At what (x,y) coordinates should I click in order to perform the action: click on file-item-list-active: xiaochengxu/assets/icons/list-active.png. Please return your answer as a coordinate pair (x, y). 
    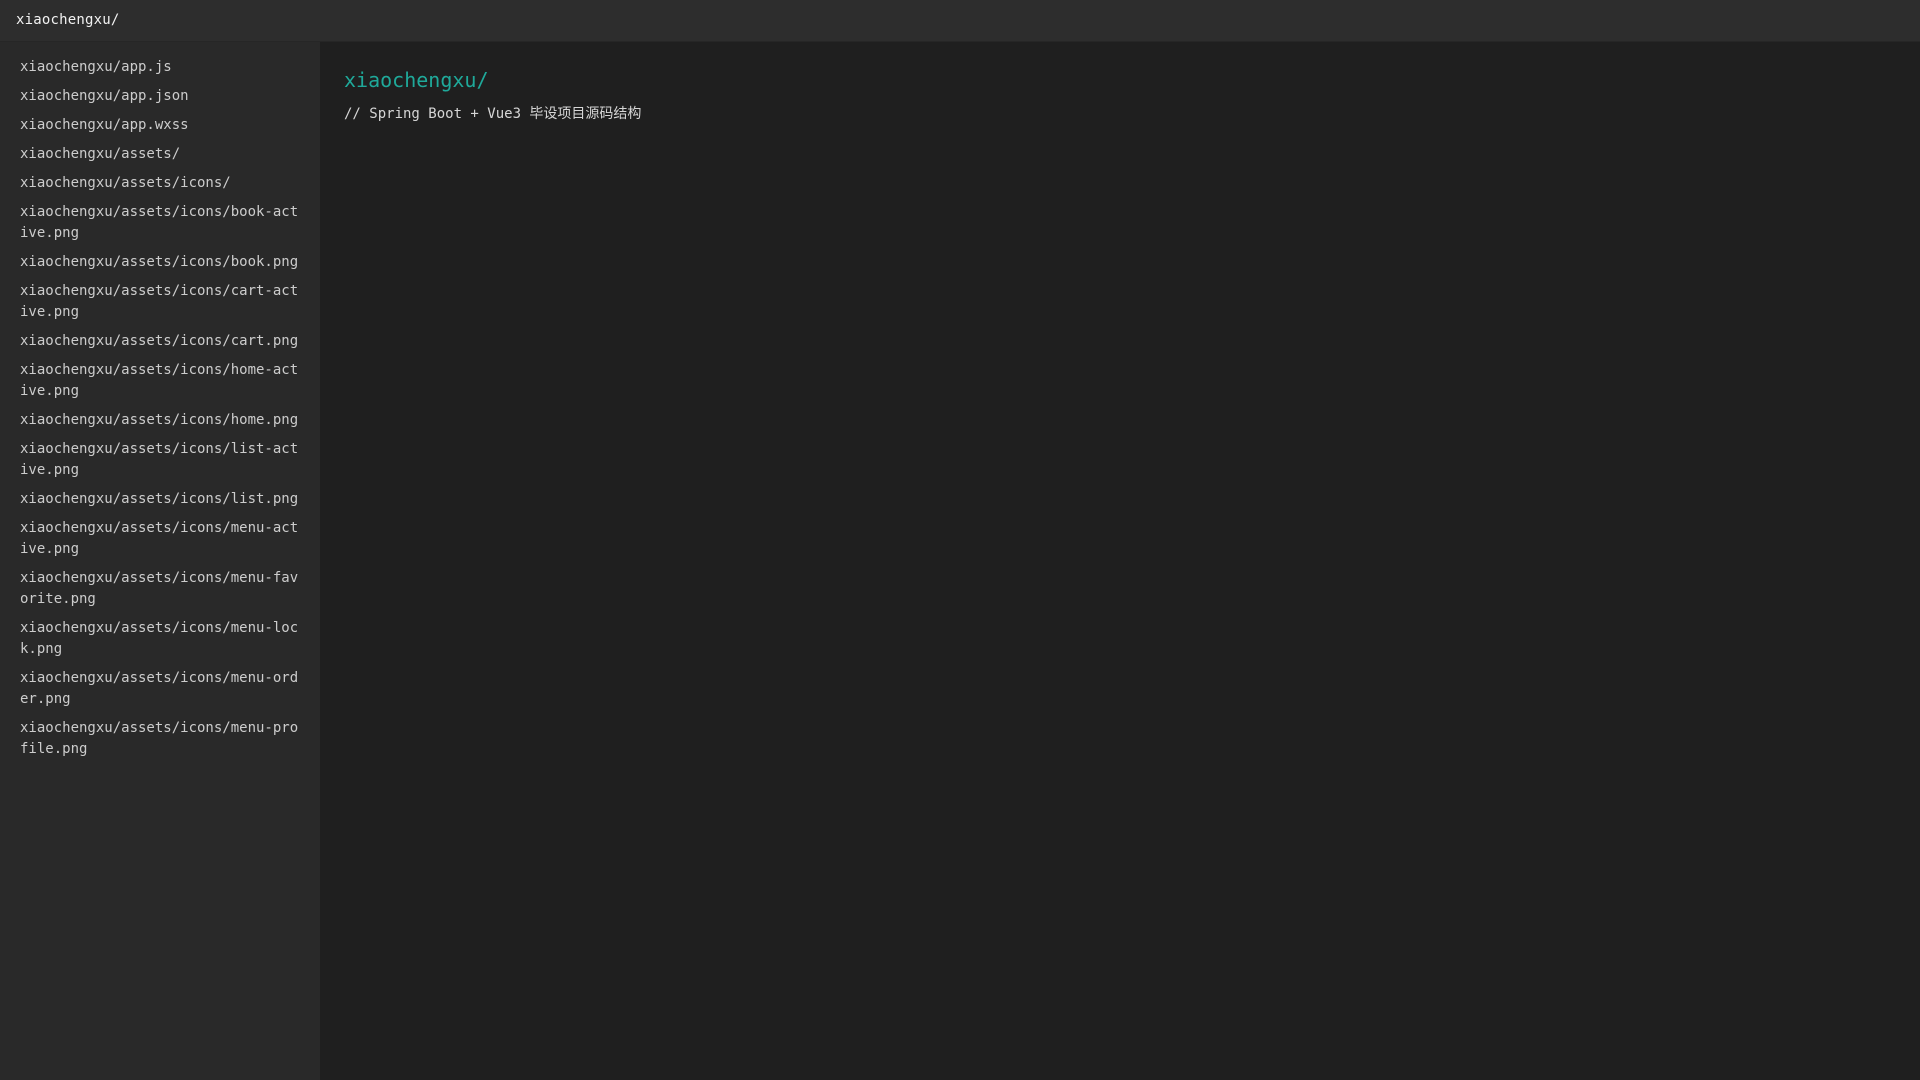
    Looking at the image, I should click on (162, 460).